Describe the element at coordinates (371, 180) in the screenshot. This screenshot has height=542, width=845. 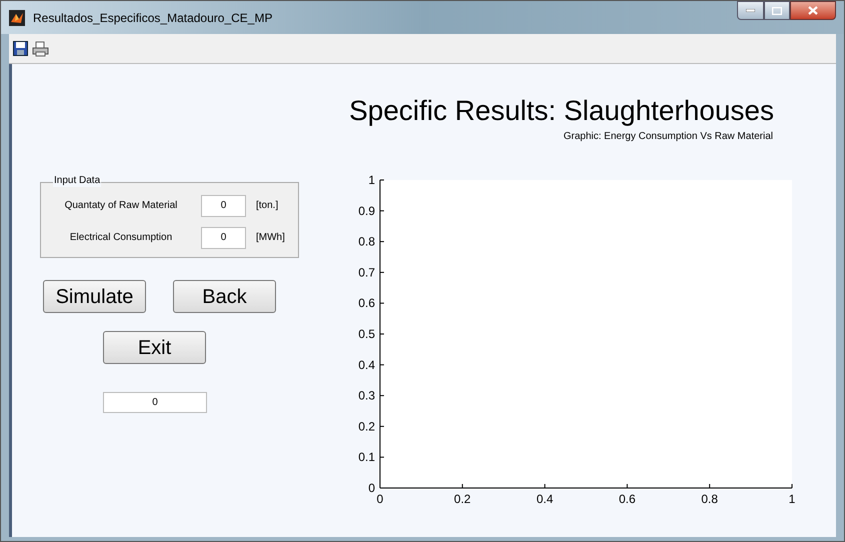
I see `y-tick-label: 1` at that location.